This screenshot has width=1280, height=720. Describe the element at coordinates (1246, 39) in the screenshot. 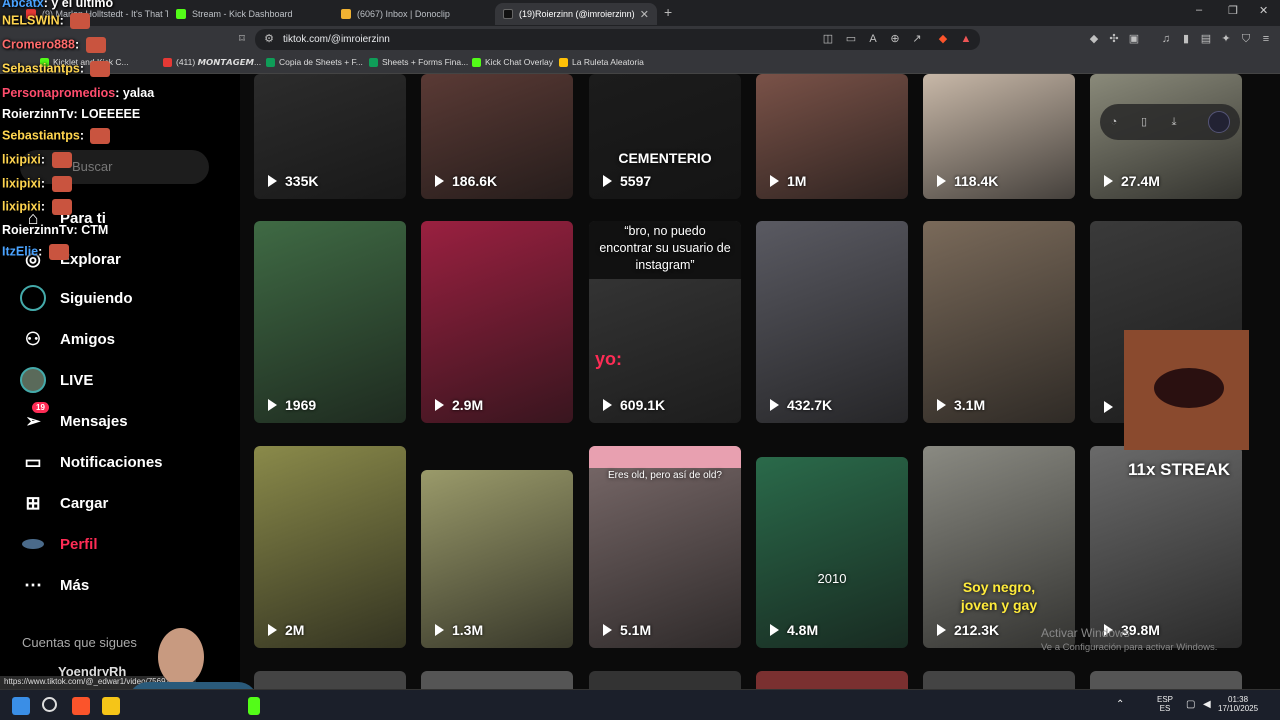

I see `vpn-icon: ⛉` at that location.